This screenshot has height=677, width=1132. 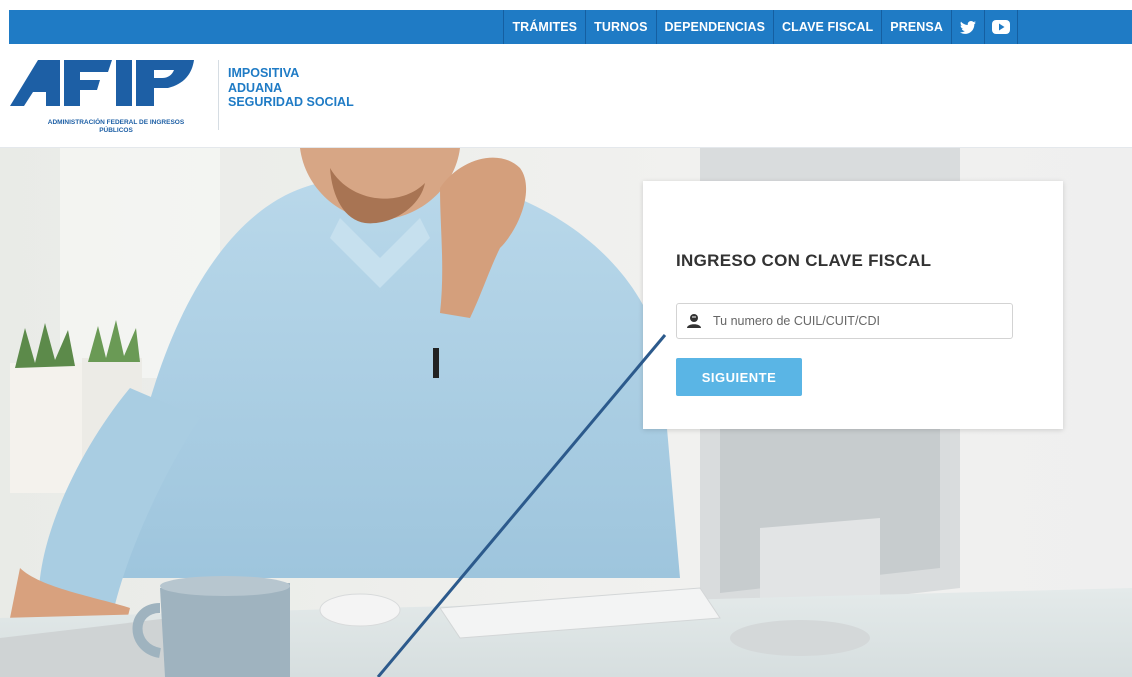 What do you see at coordinates (967, 27) in the screenshot?
I see `twitter-icon` at bounding box center [967, 27].